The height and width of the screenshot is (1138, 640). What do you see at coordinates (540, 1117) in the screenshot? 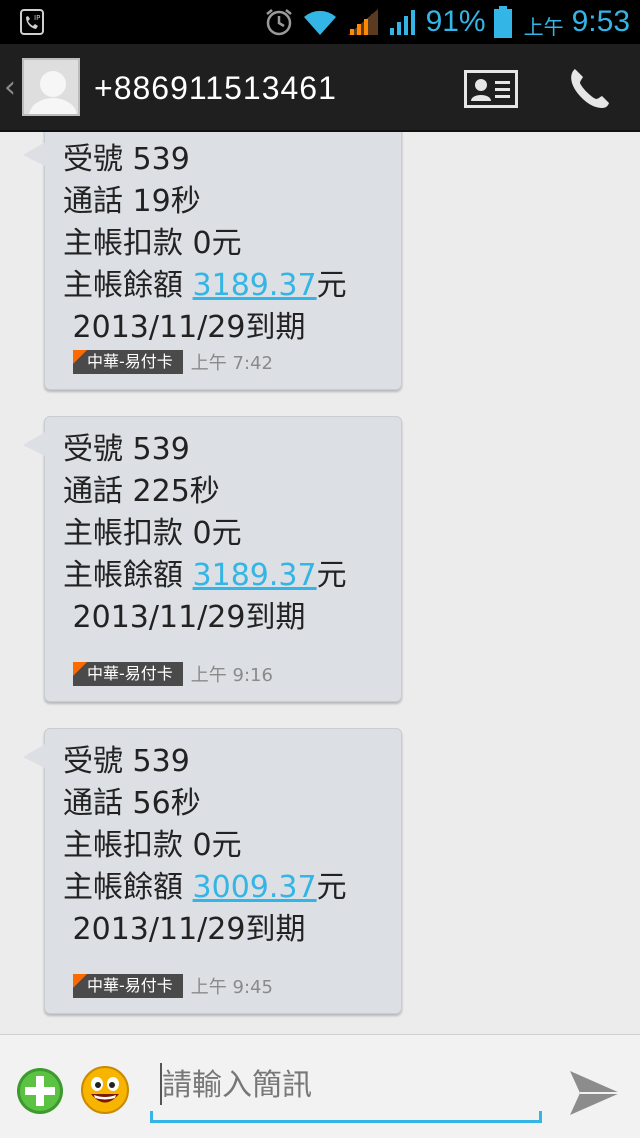
I see `field-edge-right` at bounding box center [540, 1117].